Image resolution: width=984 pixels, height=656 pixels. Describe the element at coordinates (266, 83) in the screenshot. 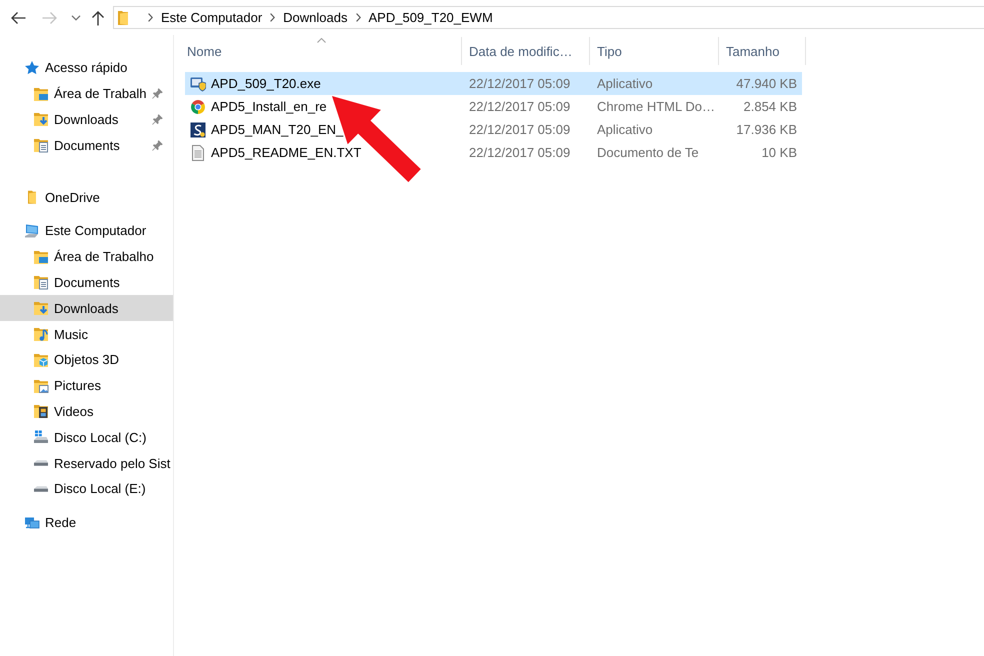

I see `file-name: APD_509_T20.exe` at that location.